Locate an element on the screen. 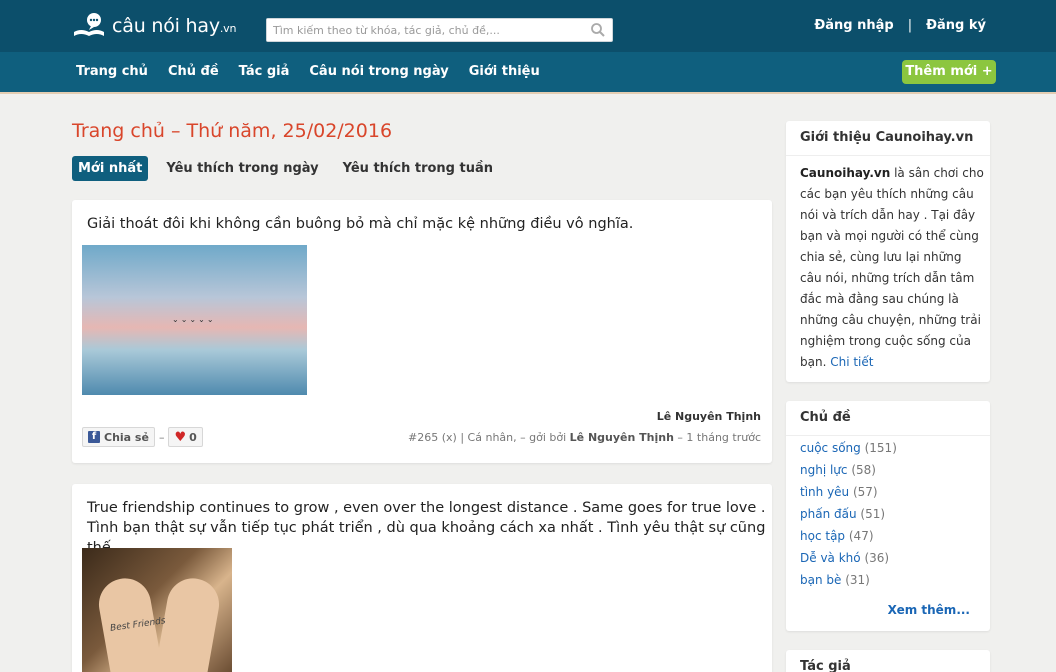  register-link: Đăng ký is located at coordinates (956, 25).